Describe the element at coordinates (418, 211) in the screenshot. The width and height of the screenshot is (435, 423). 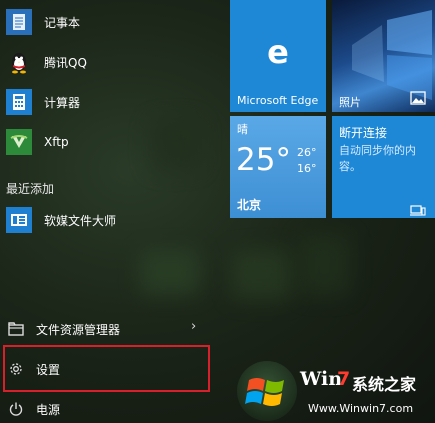
I see `device-sync-icon` at that location.